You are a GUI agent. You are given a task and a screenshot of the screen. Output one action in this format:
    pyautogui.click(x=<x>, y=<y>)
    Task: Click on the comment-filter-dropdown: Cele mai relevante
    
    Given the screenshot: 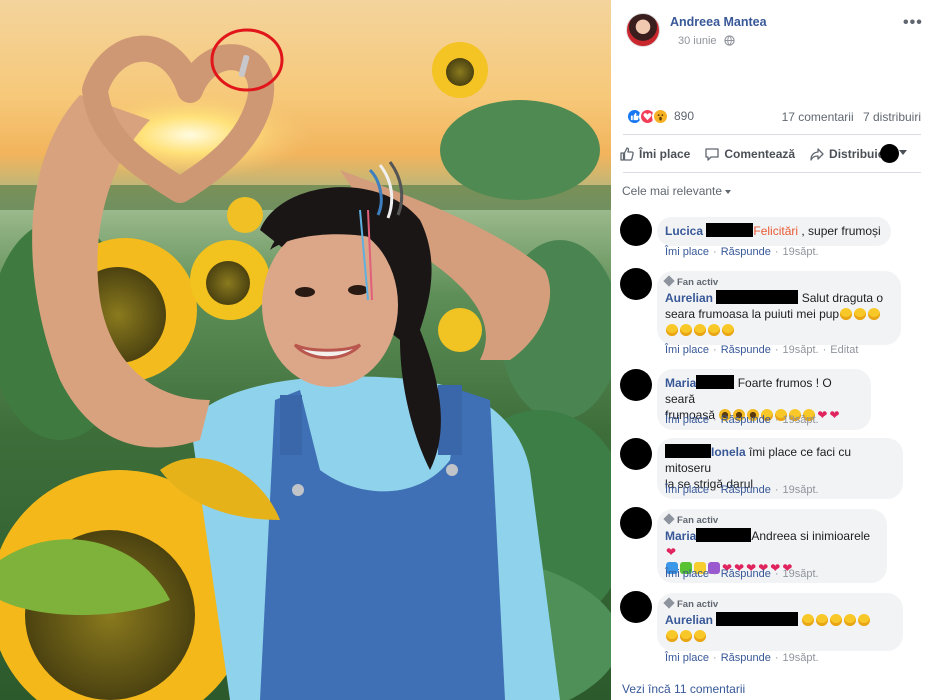 What is the action you would take?
    pyautogui.click(x=677, y=191)
    